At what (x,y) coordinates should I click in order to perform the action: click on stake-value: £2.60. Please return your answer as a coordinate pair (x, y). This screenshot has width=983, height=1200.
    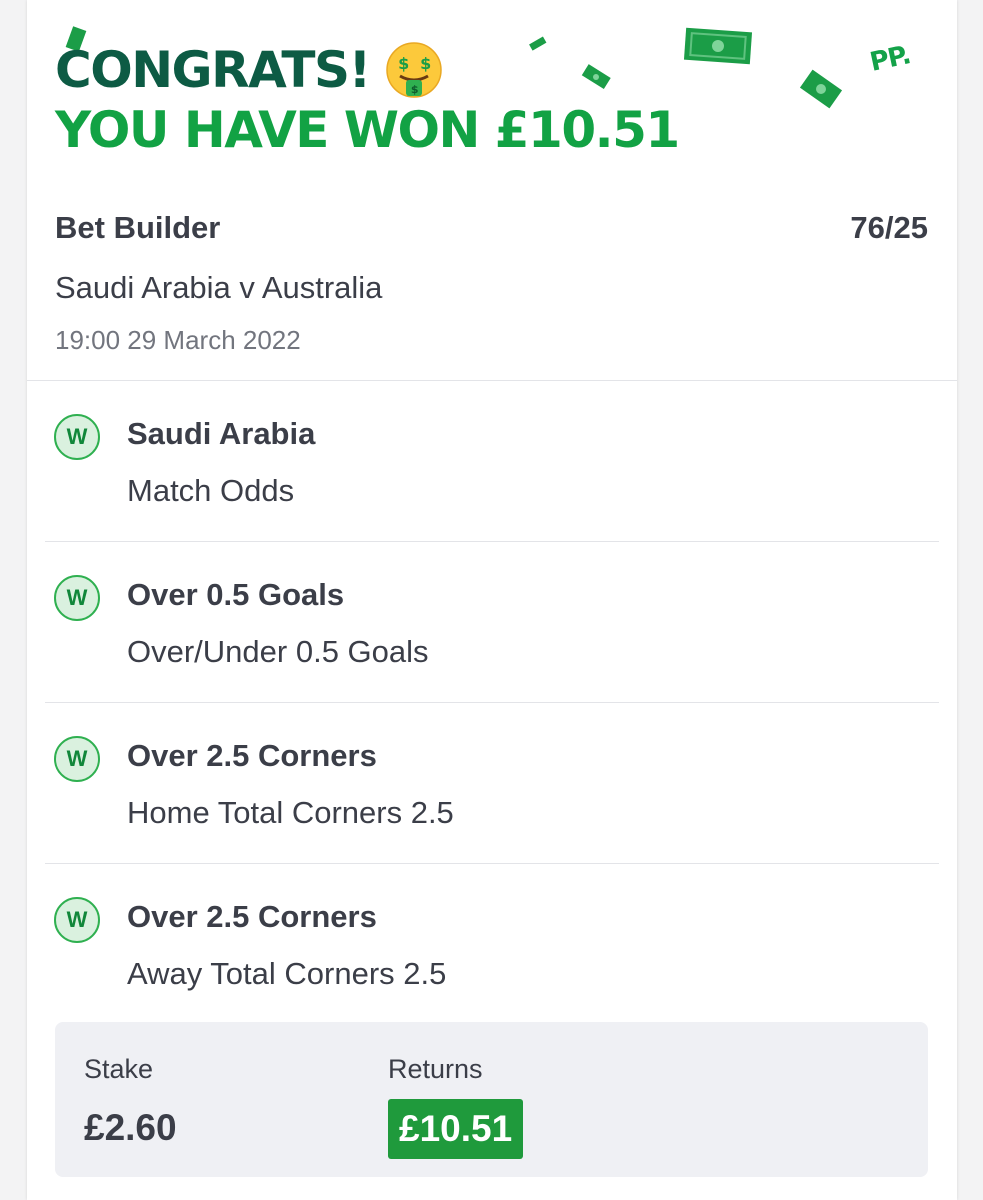
    Looking at the image, I should click on (130, 1127).